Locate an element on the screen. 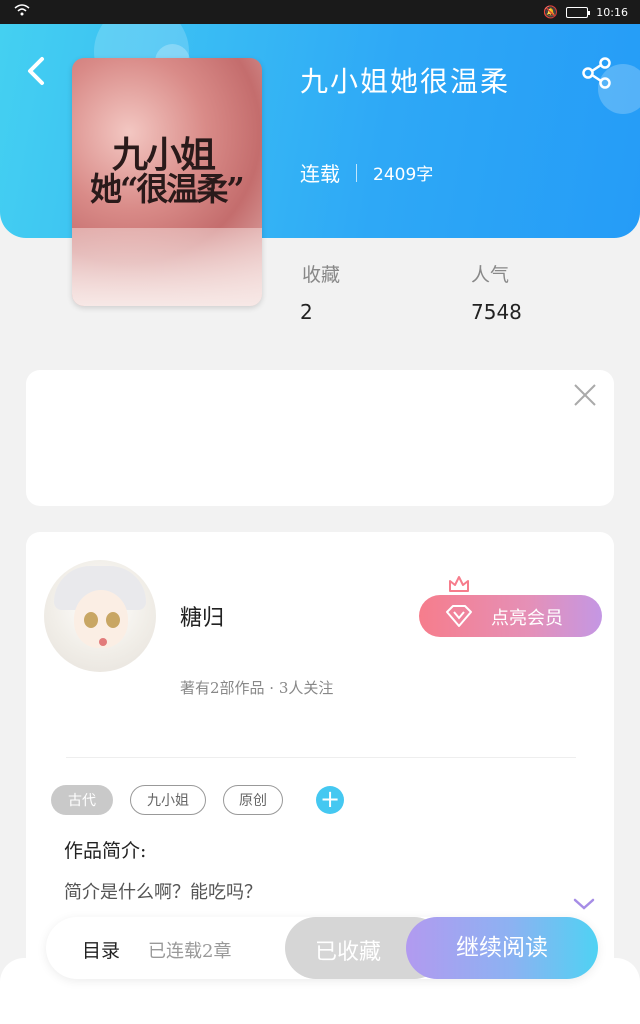 This screenshot has width=640, height=1024. cover-title-line2: 她“很温柔” is located at coordinates (167, 189).